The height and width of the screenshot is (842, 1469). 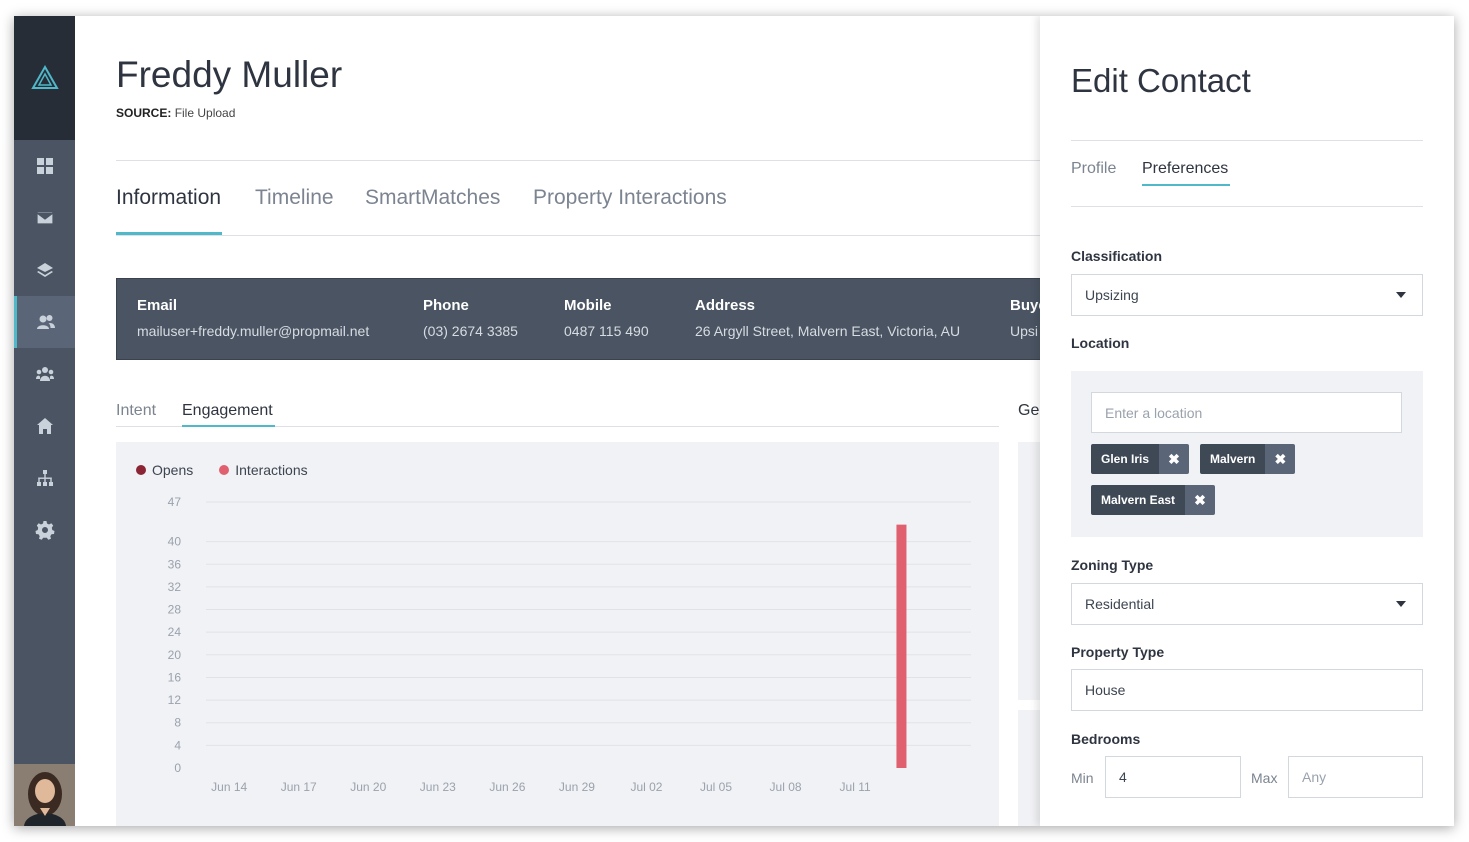 What do you see at coordinates (294, 198) in the screenshot?
I see `tab-timeline: Timeline` at bounding box center [294, 198].